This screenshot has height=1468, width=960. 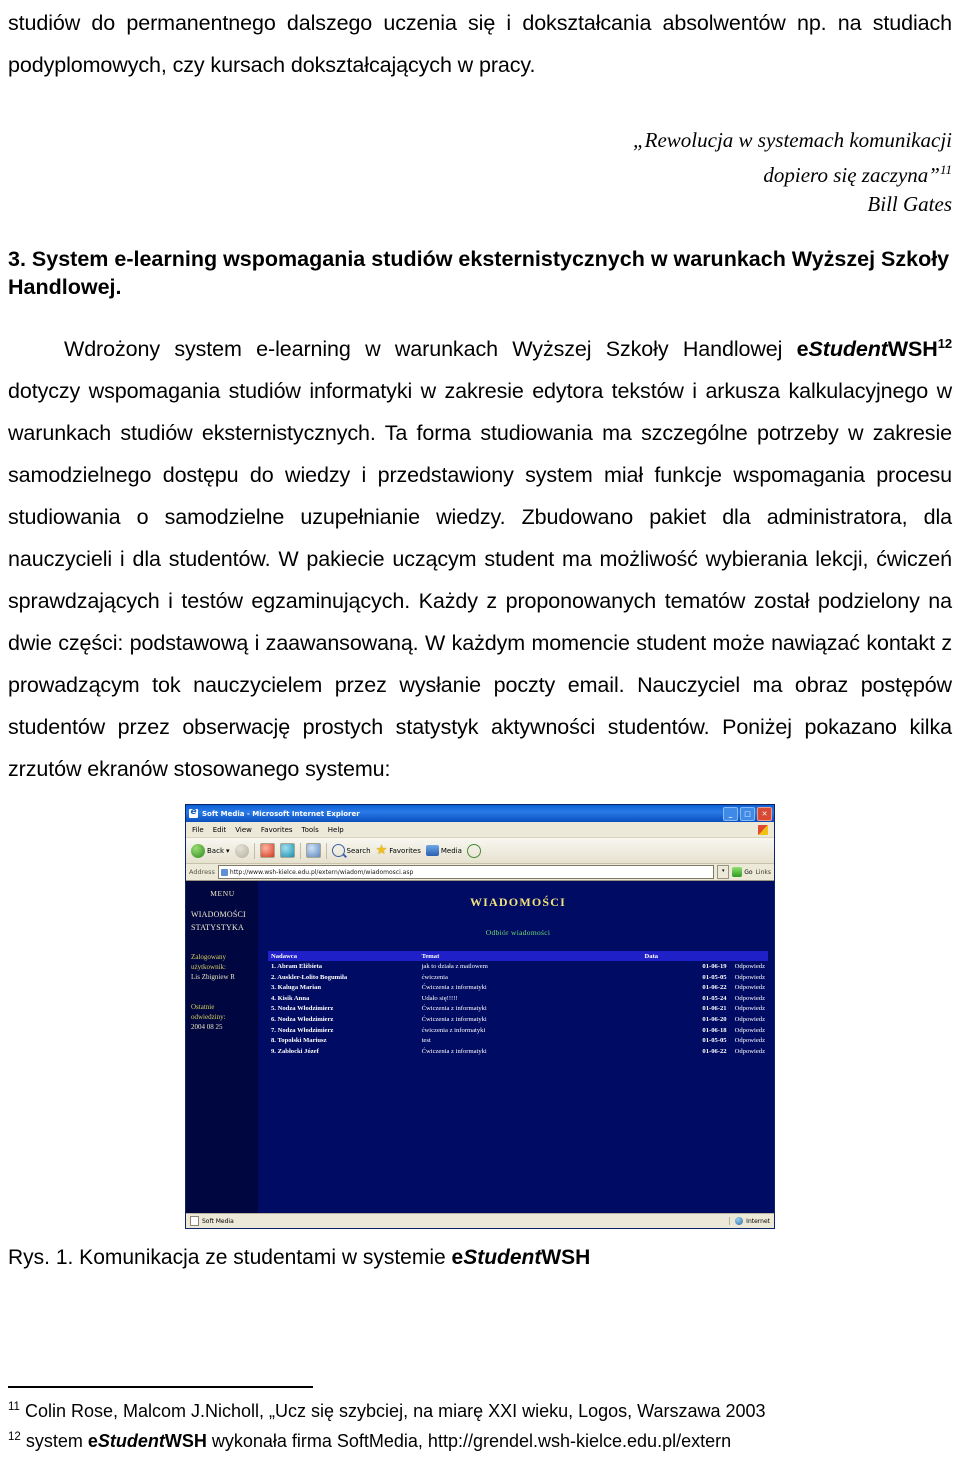 What do you see at coordinates (454, 966) in the screenshot?
I see `cell-temat: jak to działa z mailowem` at bounding box center [454, 966].